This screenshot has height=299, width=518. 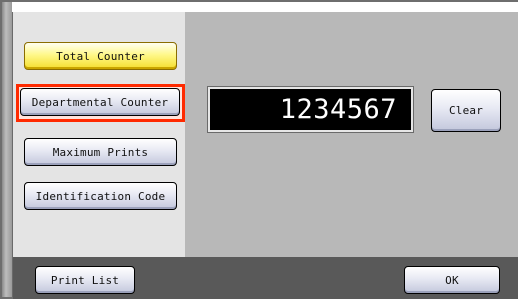 What do you see at coordinates (466, 110) in the screenshot?
I see `clear-button: Clear` at bounding box center [466, 110].